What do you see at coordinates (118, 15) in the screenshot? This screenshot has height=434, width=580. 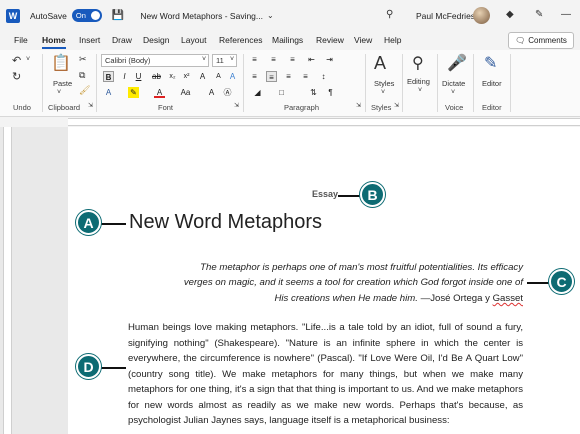 I see `save-icon: 💾` at bounding box center [118, 15].